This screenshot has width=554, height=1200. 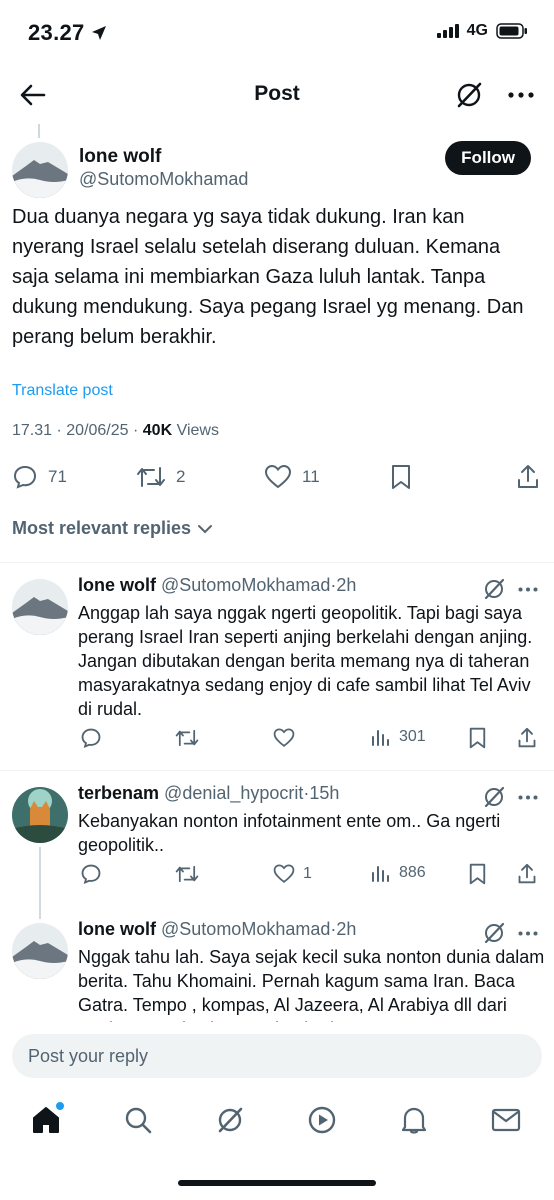 I want to click on like-button: 11, so click(x=292, y=477).